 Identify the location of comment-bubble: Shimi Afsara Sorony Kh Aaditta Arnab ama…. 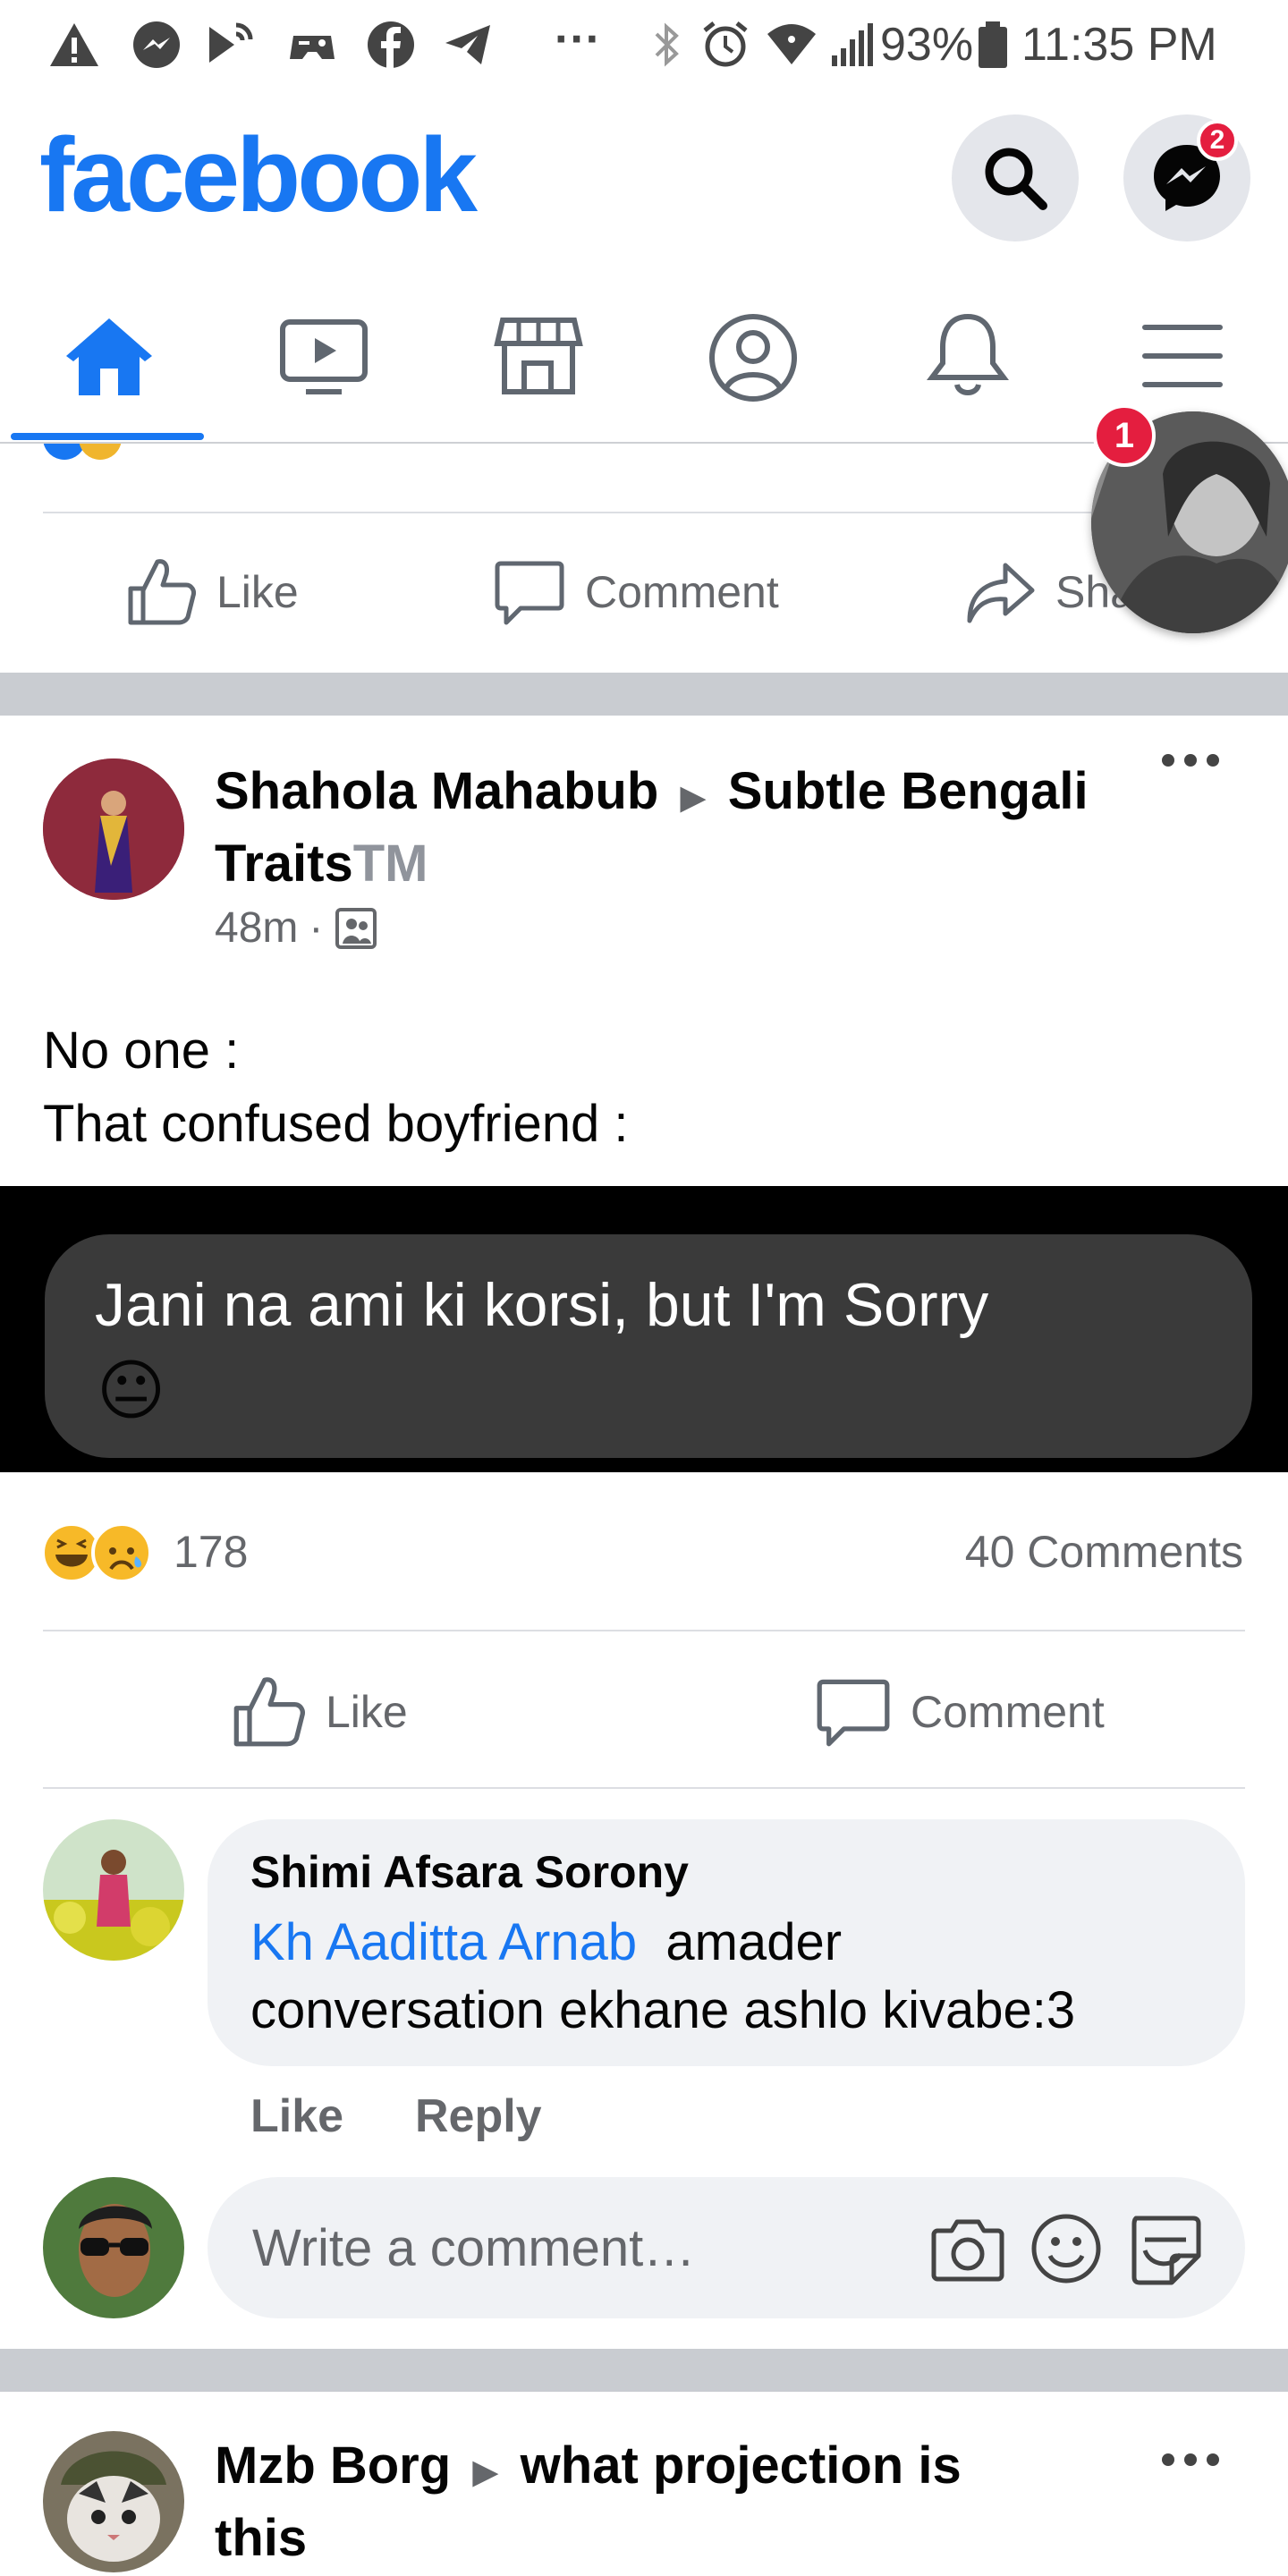
(726, 1942).